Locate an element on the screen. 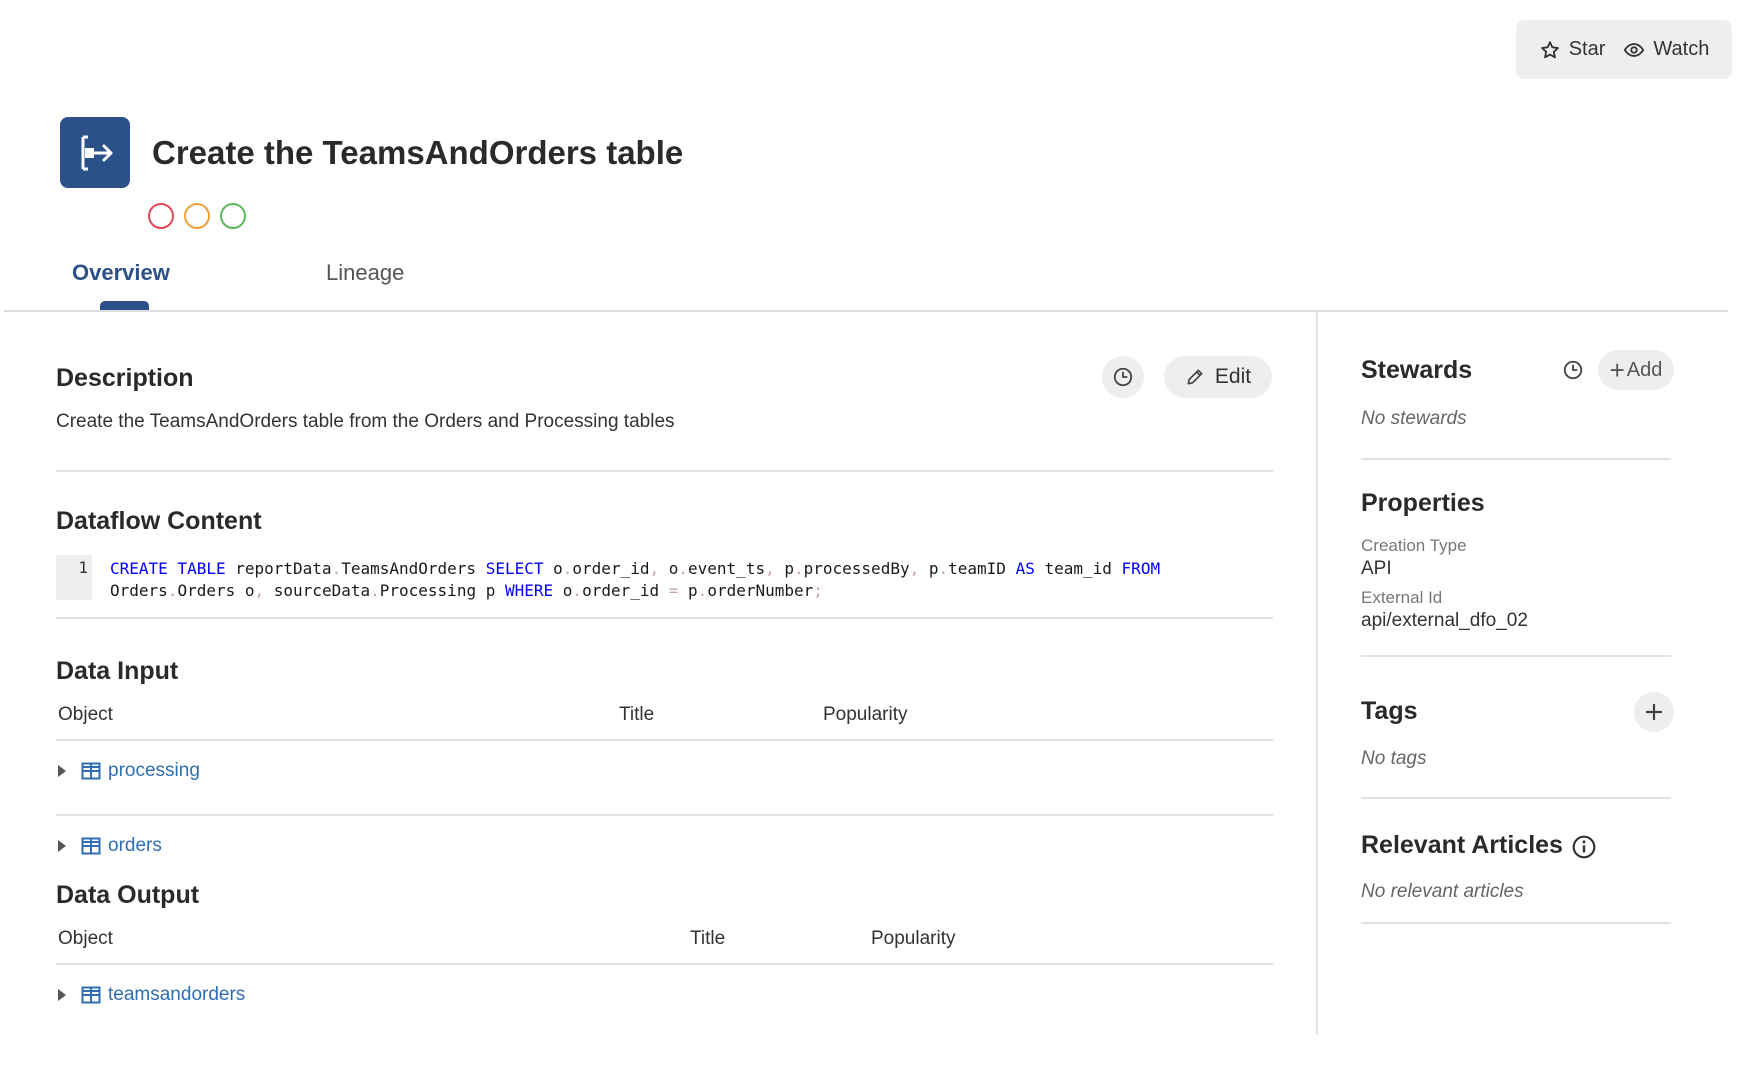 The height and width of the screenshot is (1080, 1752). data-output-title: Data Output is located at coordinates (128, 895).